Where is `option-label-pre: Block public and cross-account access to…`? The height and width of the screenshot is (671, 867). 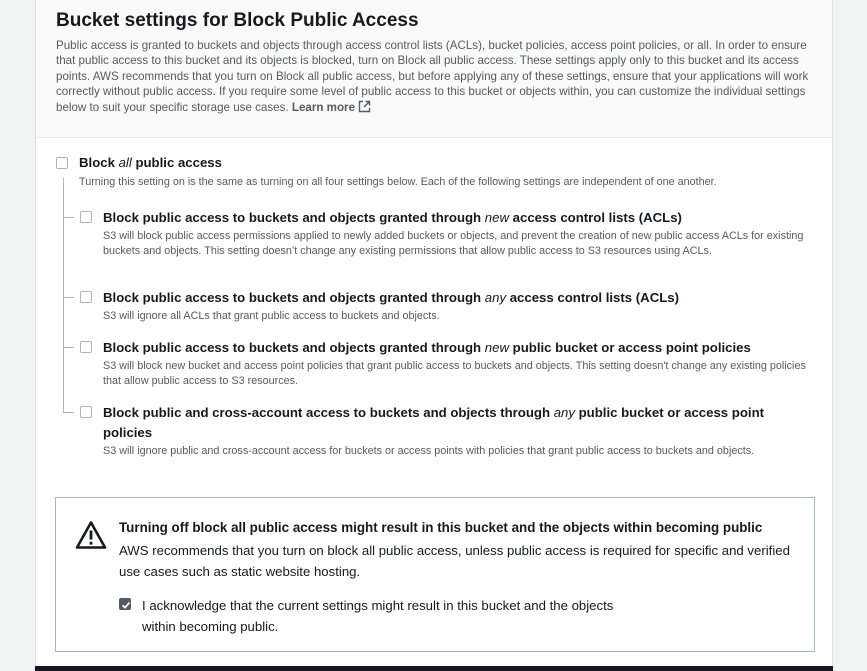 option-label-pre: Block public and cross-account access to… is located at coordinates (328, 412).